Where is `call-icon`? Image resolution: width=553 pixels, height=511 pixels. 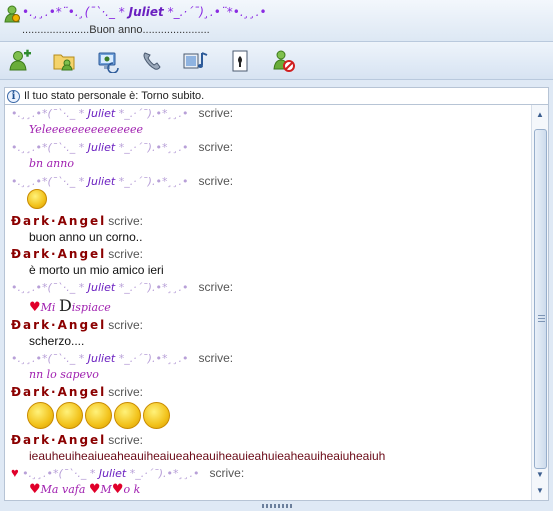 call-icon is located at coordinates (152, 61).